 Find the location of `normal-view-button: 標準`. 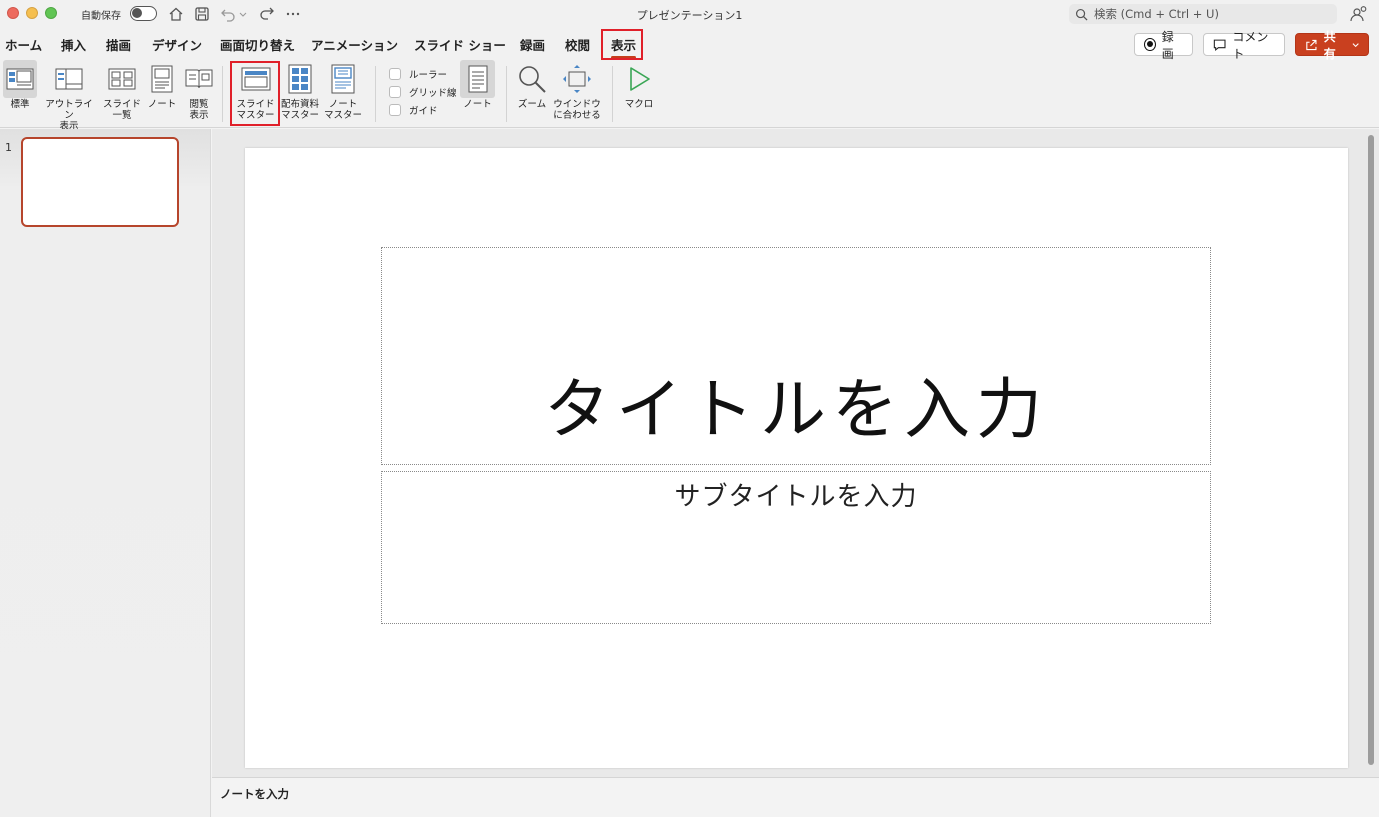

normal-view-button: 標準 is located at coordinates (20, 85).